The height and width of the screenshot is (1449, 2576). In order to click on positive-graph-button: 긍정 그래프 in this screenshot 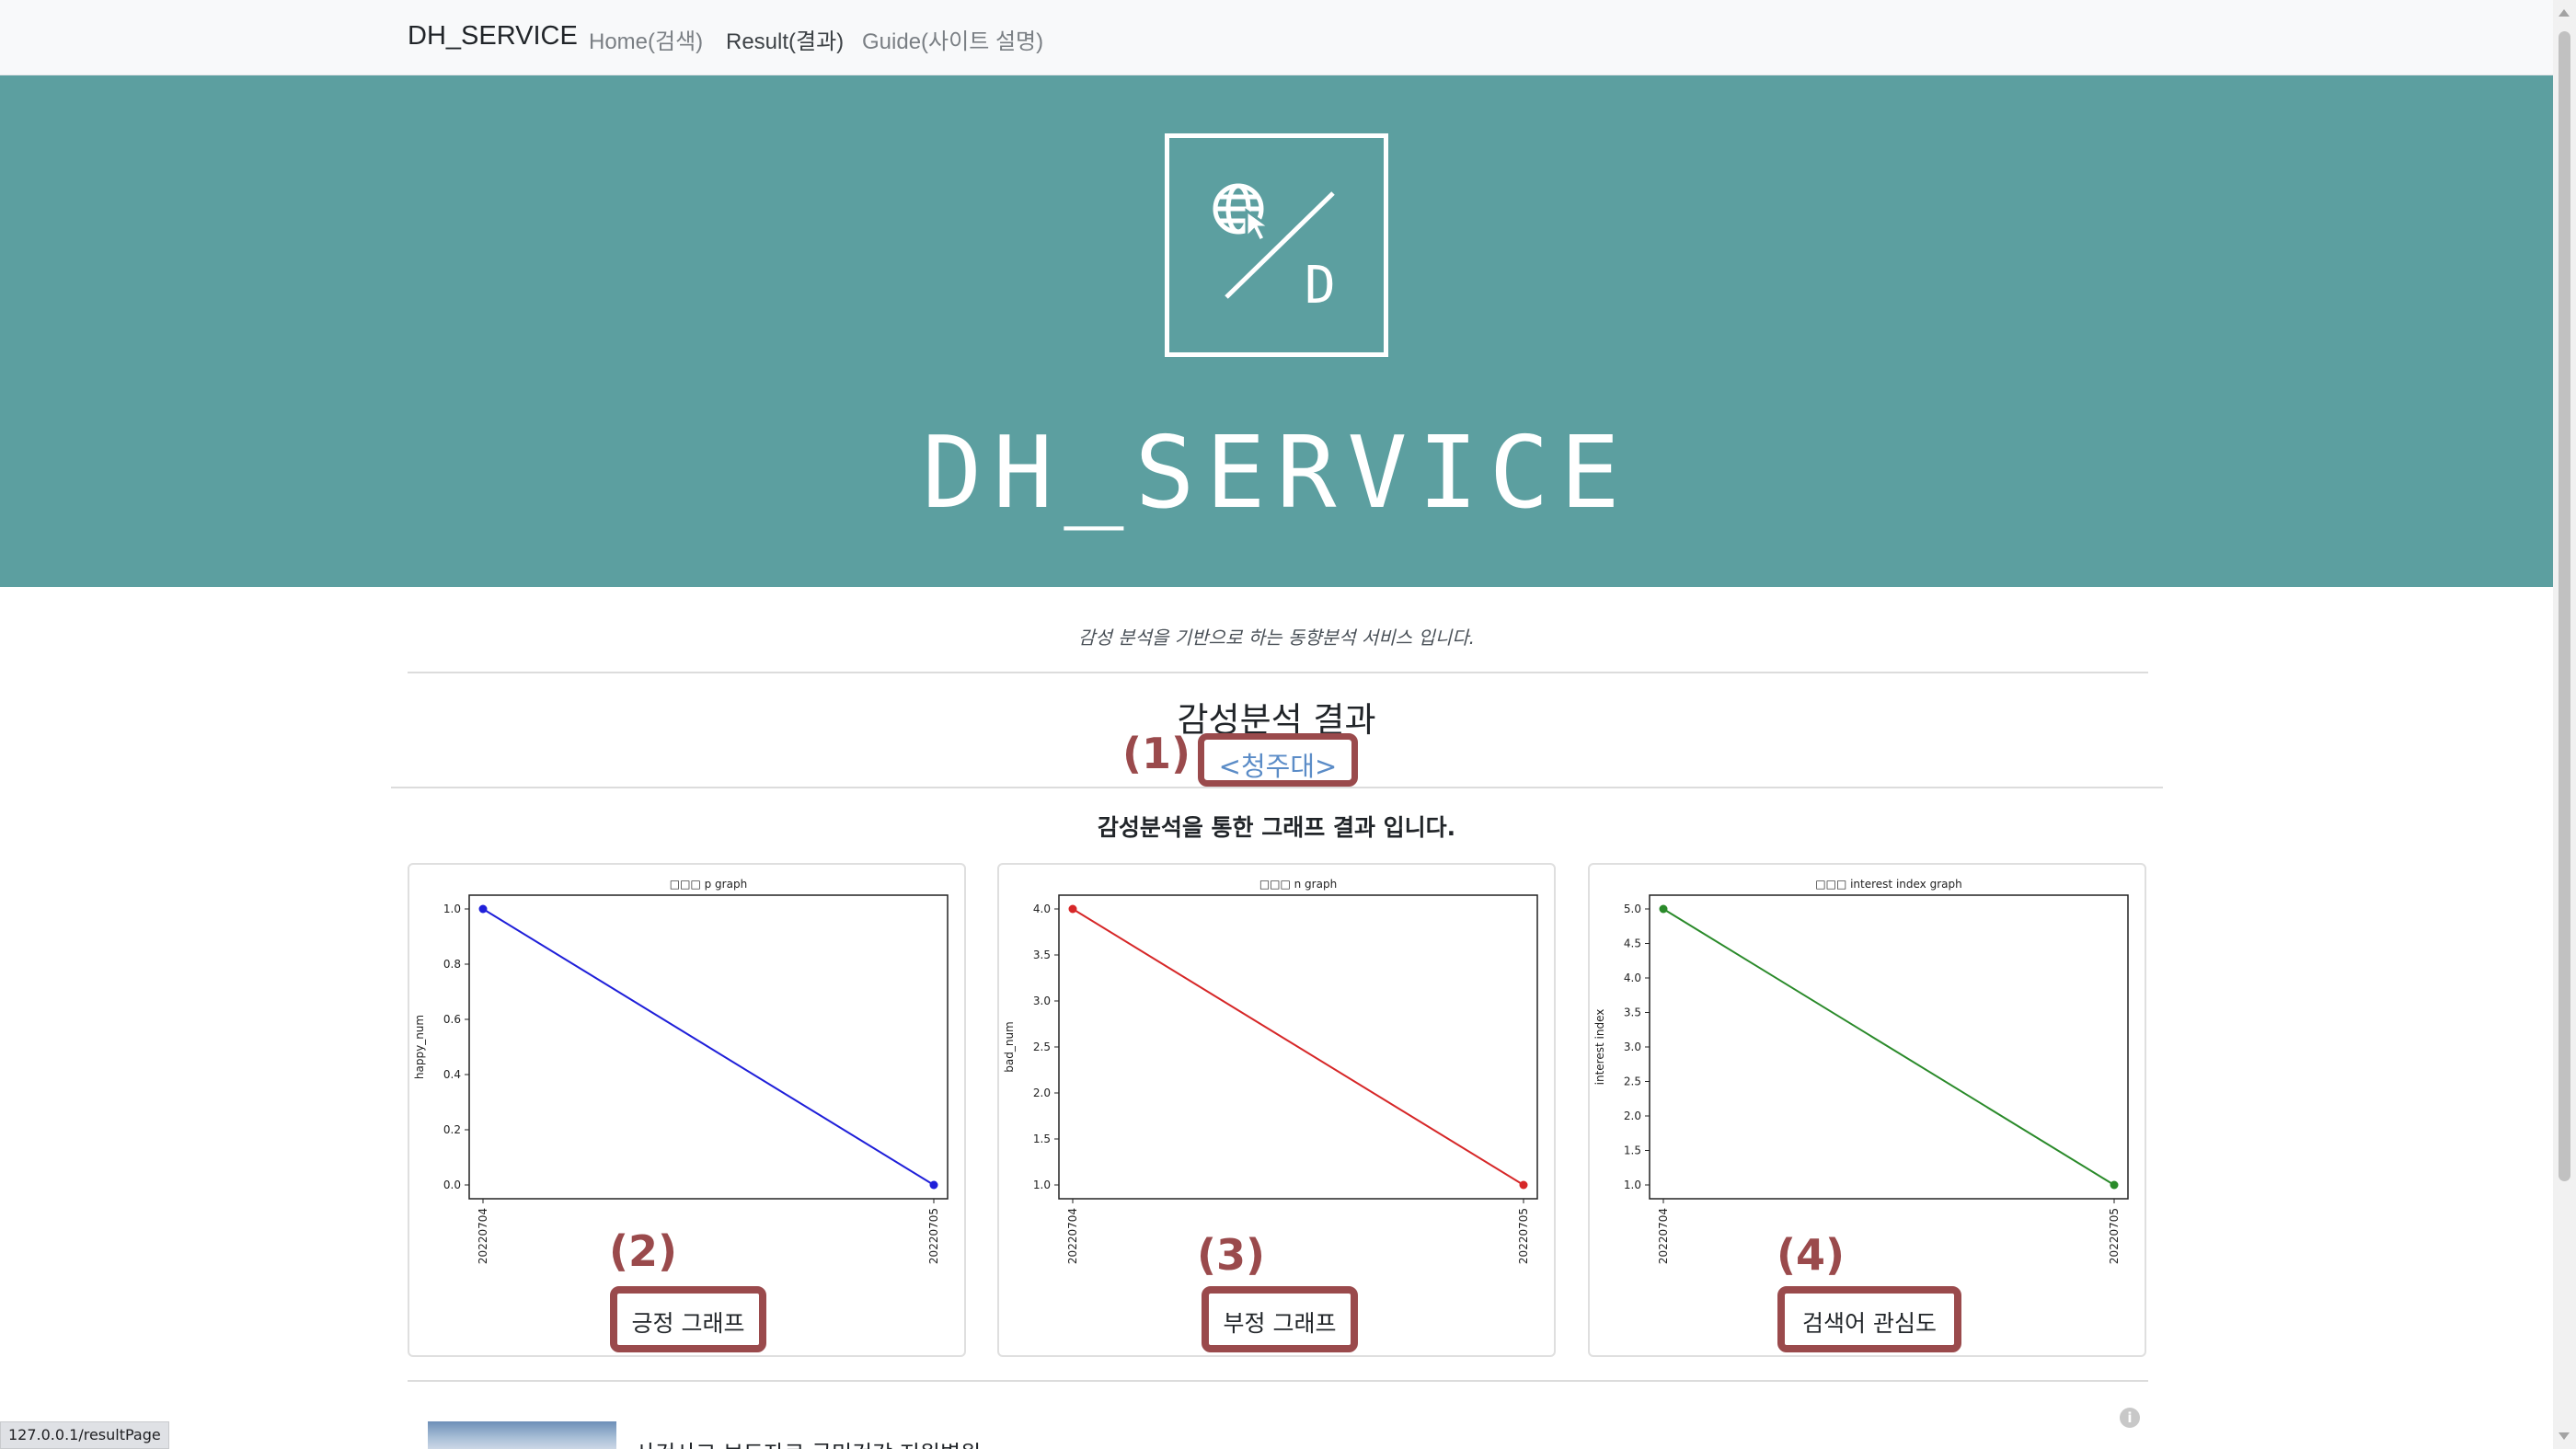, I will do `click(688, 1319)`.